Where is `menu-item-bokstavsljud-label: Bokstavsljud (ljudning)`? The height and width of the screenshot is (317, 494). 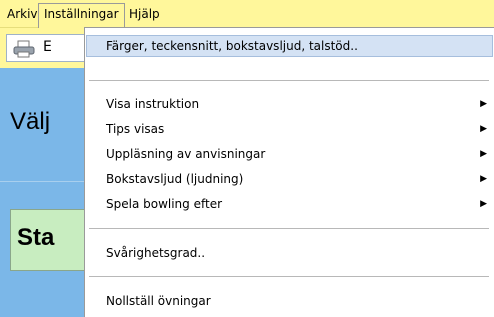 menu-item-bokstavsljud-label: Bokstavsljud (ljudning) is located at coordinates (175, 179).